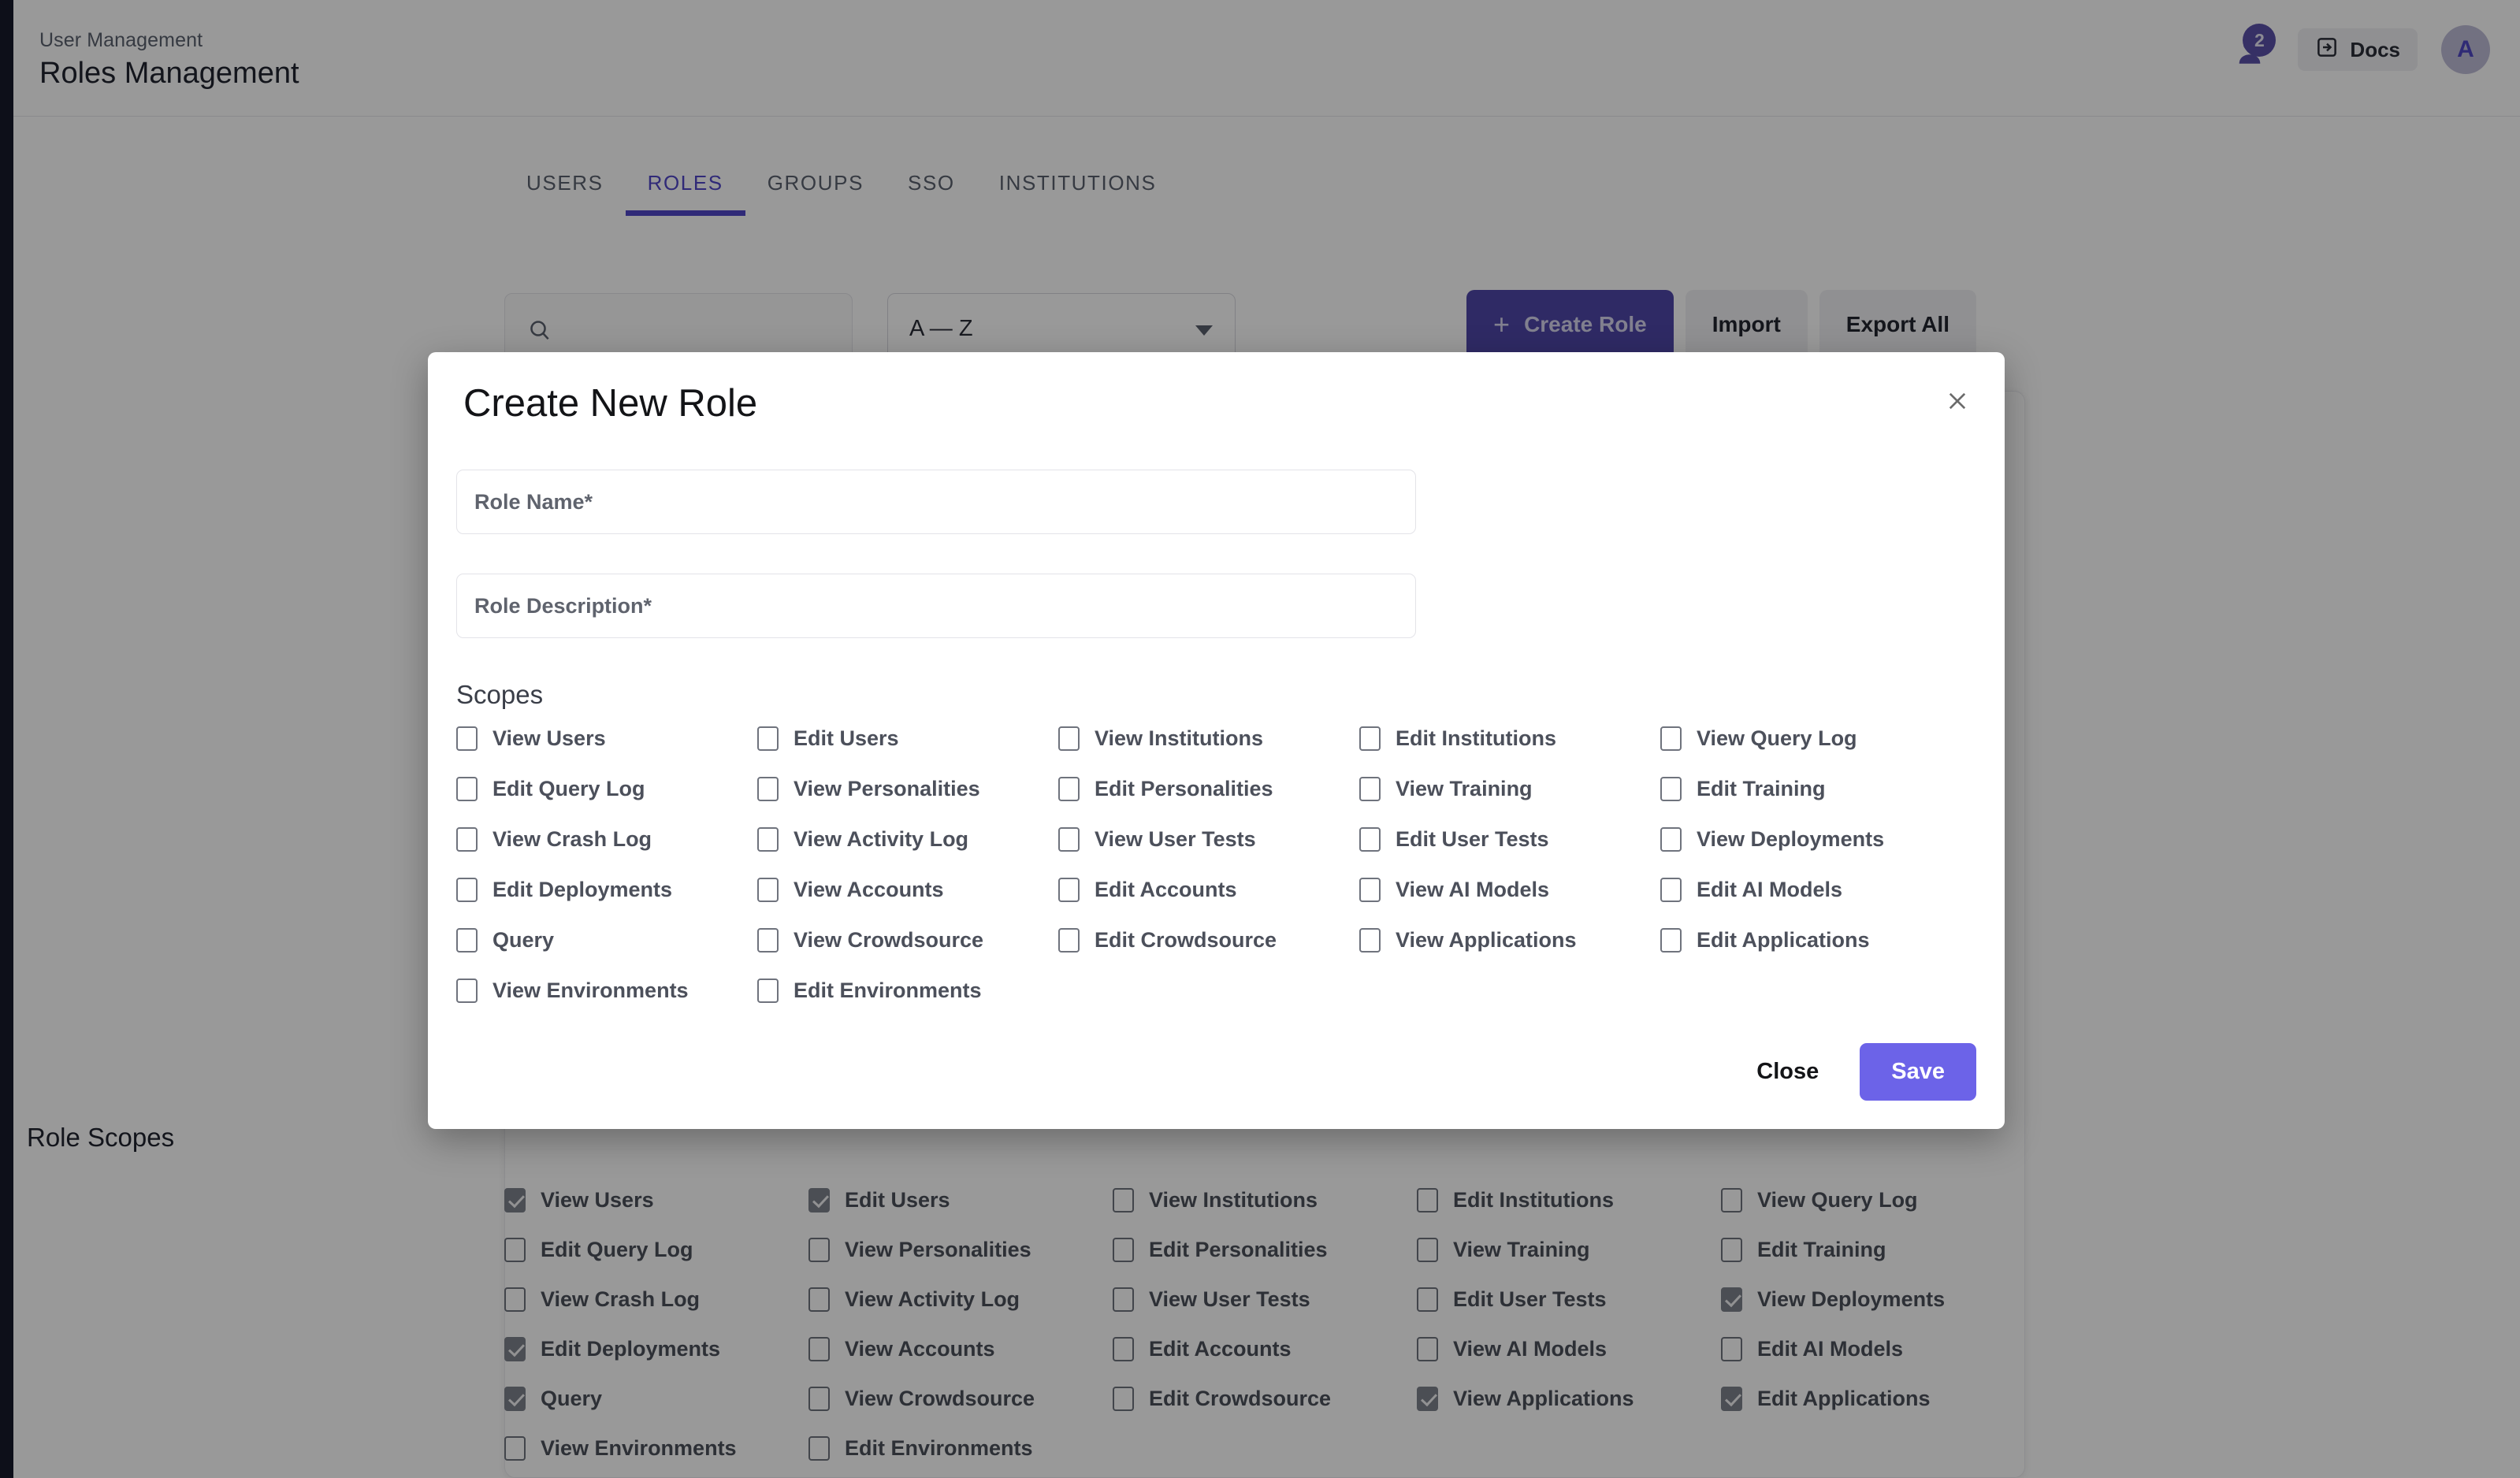  I want to click on scope-label: Edit User Tests, so click(1472, 839).